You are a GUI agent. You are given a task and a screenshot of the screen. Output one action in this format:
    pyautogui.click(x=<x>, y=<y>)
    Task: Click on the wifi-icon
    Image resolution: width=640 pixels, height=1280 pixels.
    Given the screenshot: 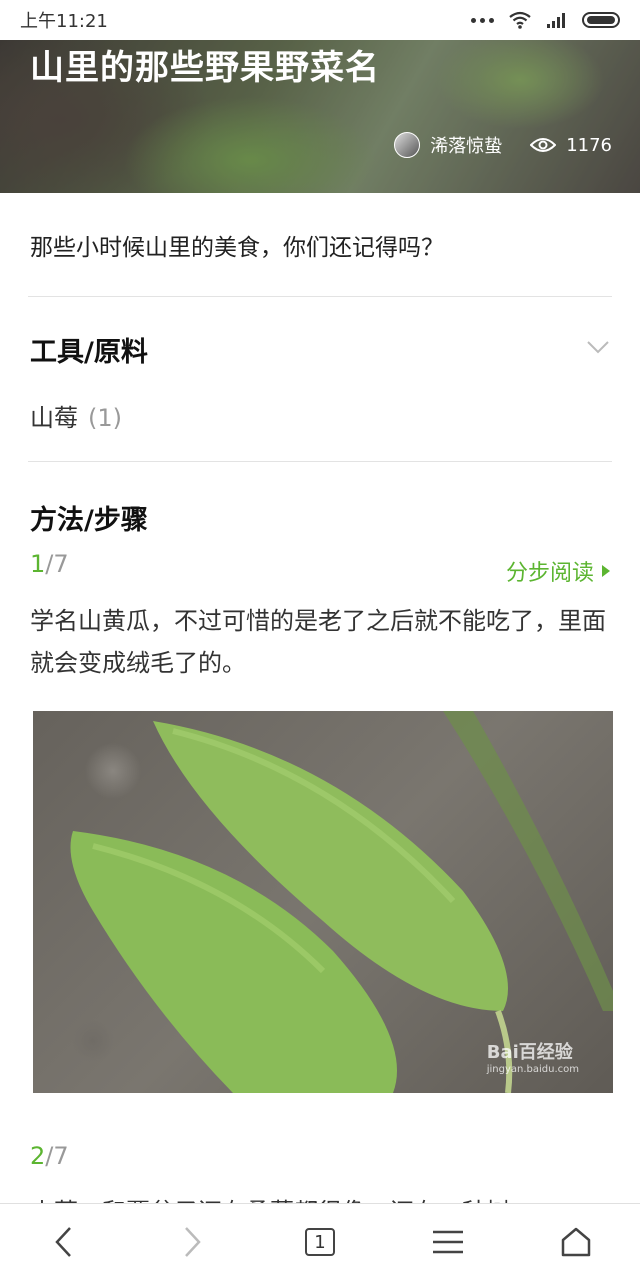 What is the action you would take?
    pyautogui.click(x=520, y=20)
    